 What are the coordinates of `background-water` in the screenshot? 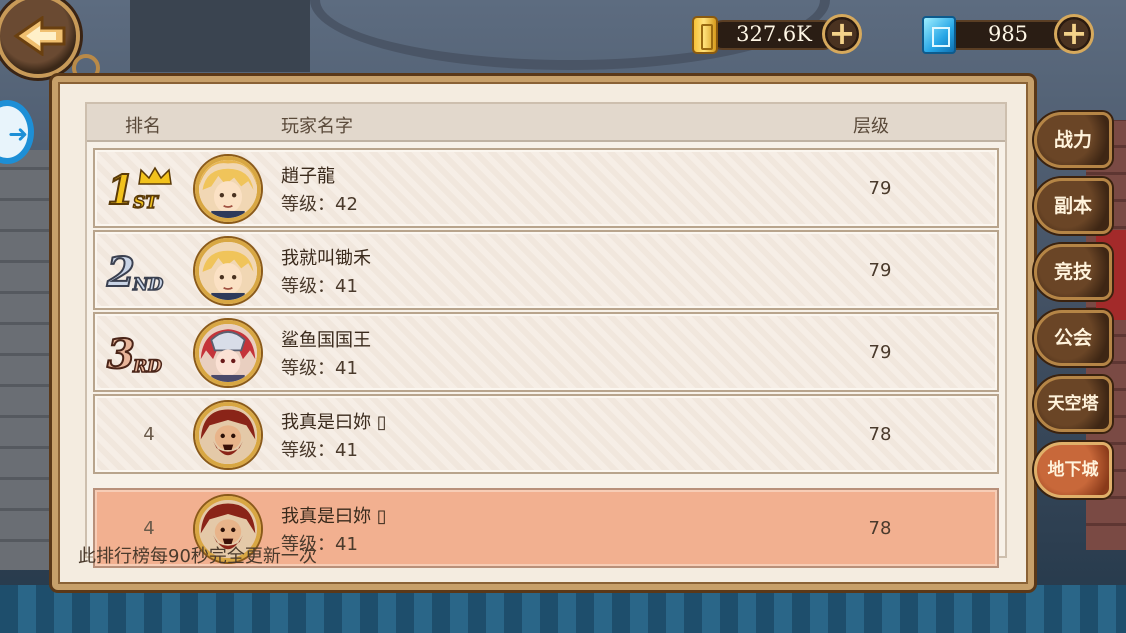 It's located at (563, 609).